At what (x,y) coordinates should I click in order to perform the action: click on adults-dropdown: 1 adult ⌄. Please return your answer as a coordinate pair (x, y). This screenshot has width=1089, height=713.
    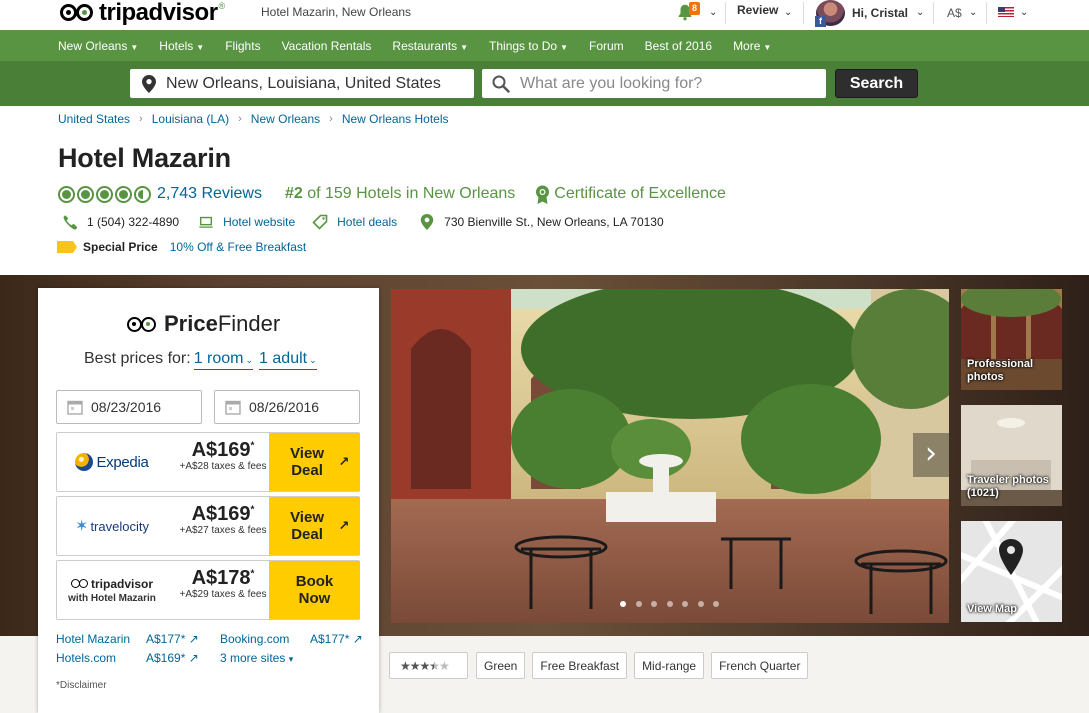
    Looking at the image, I should click on (288, 360).